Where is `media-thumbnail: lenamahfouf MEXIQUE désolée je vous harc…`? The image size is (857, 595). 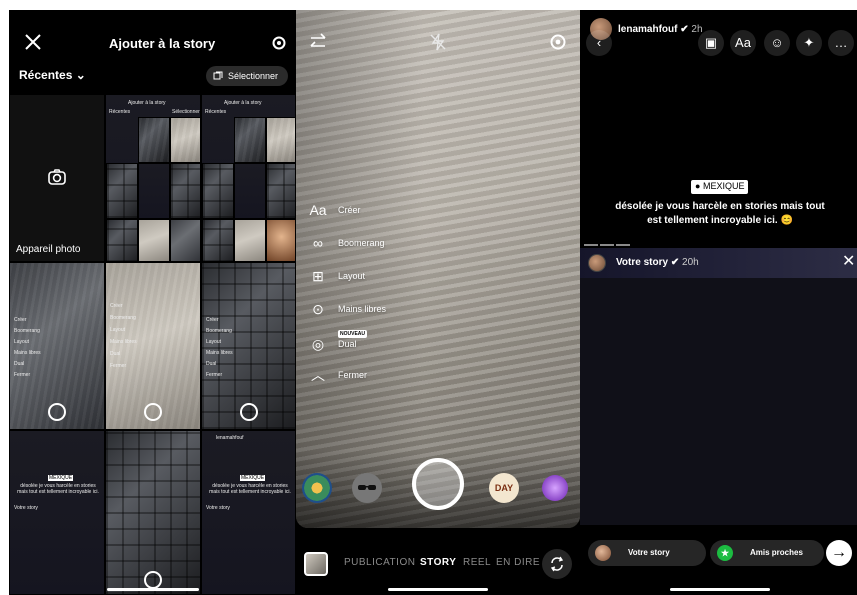 media-thumbnail: lenamahfouf MEXIQUE désolée je vous harc… is located at coordinates (248, 512).